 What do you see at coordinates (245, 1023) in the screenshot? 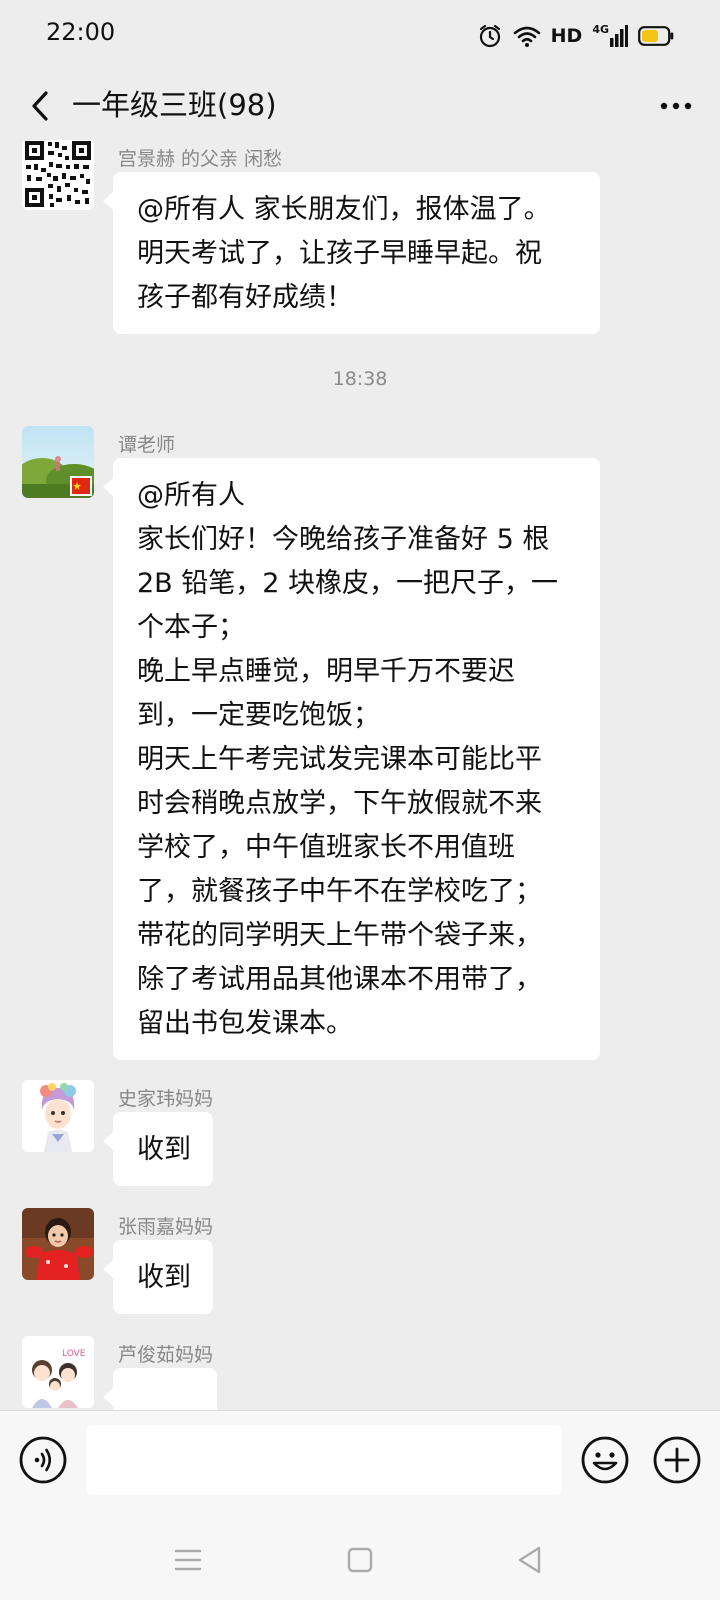
I see `message-line: 留出书包发课本。` at bounding box center [245, 1023].